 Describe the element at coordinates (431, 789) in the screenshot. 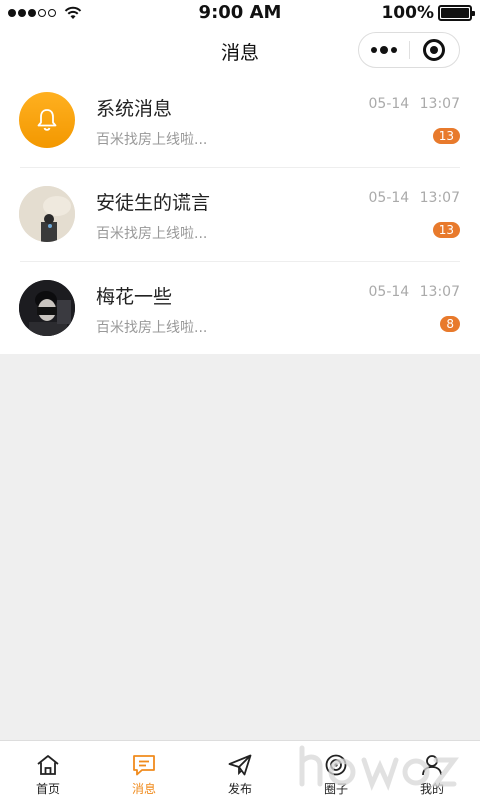

I see `tab-label: 我的` at that location.